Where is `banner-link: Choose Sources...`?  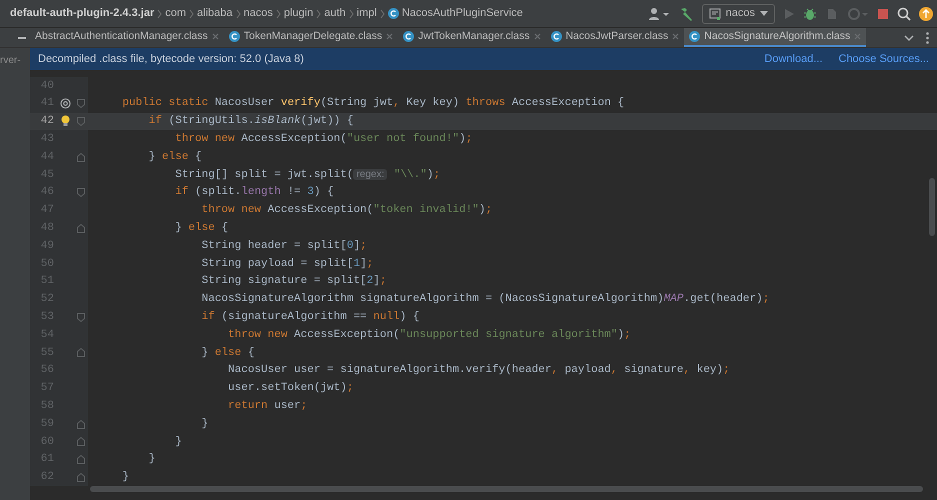 banner-link: Choose Sources... is located at coordinates (883, 59).